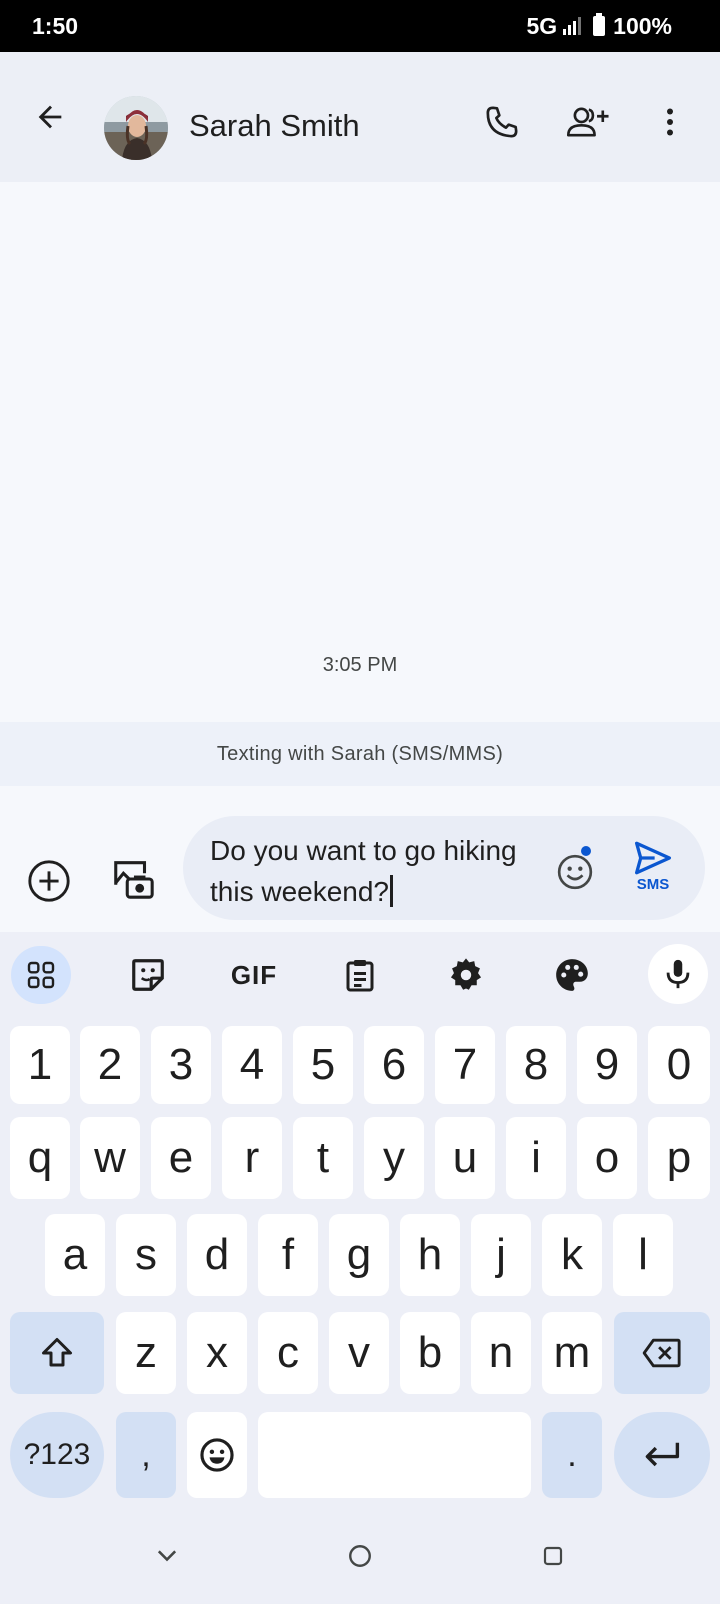 The height and width of the screenshot is (1604, 720). I want to click on key-u: u, so click(465, 1158).